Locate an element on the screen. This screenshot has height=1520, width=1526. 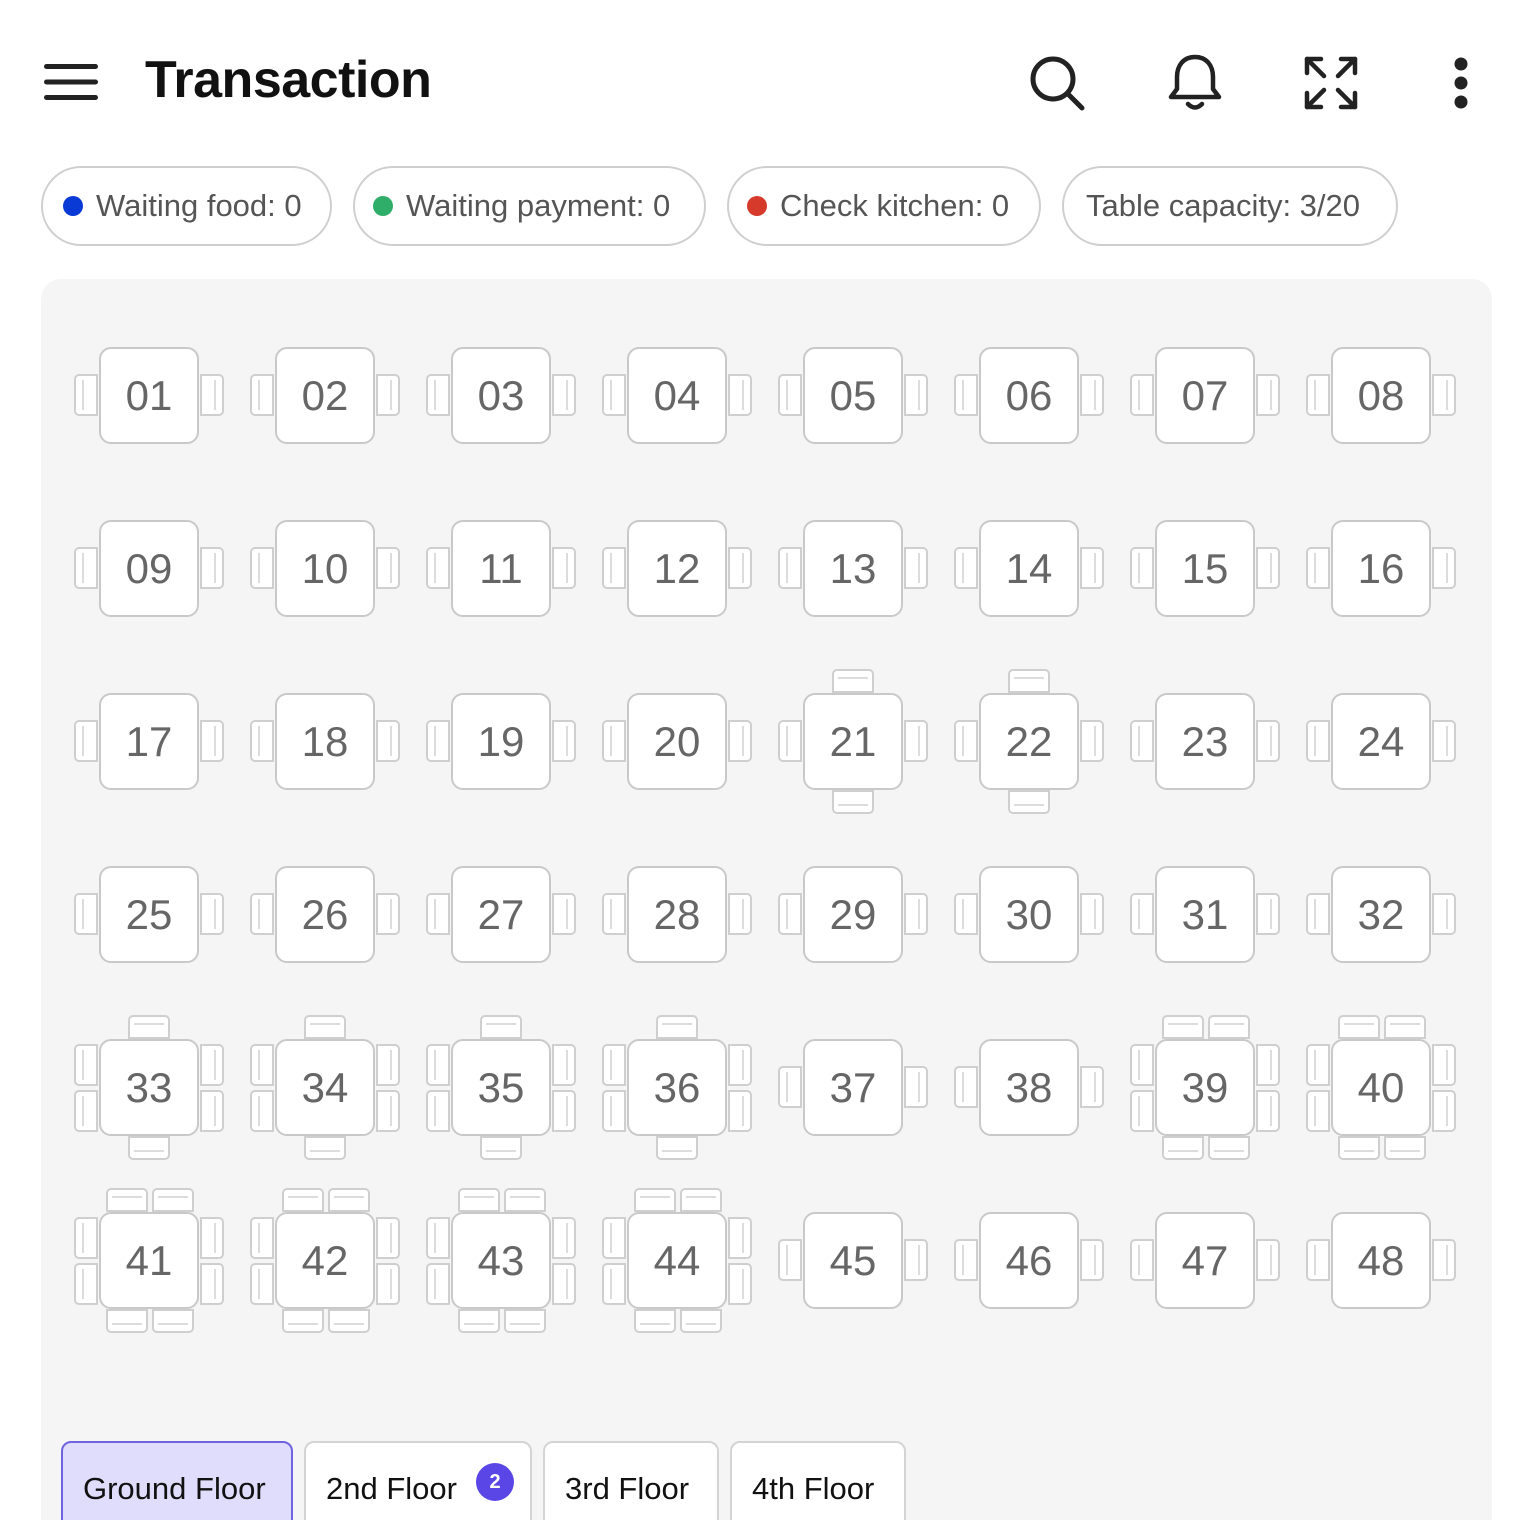
table-number: 19 is located at coordinates (501, 741).